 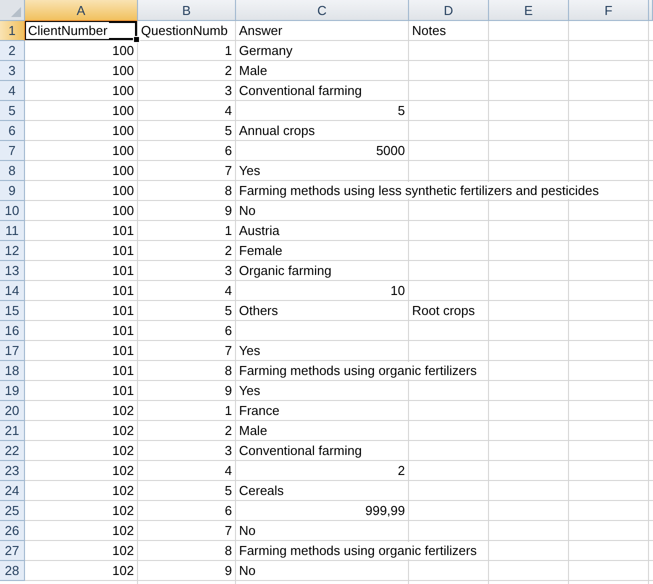 I want to click on row-header: 17, so click(x=12, y=351).